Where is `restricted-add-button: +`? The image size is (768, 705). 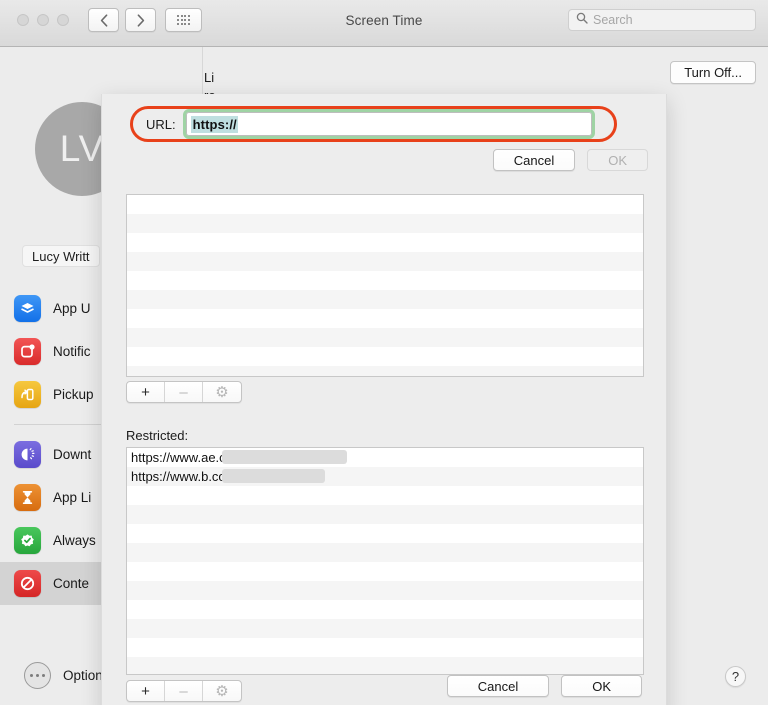
restricted-add-button: + is located at coordinates (146, 691).